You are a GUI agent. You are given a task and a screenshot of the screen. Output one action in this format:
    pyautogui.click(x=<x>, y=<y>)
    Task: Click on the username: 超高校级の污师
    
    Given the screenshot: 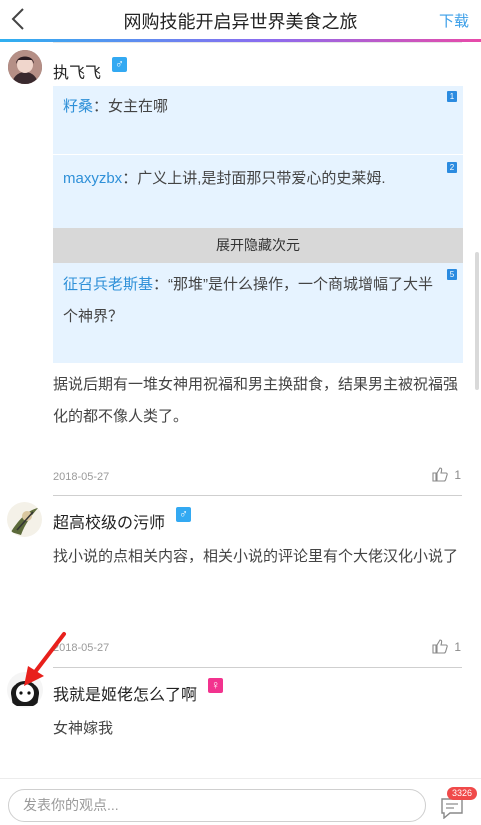 What is the action you would take?
    pyautogui.click(x=109, y=521)
    